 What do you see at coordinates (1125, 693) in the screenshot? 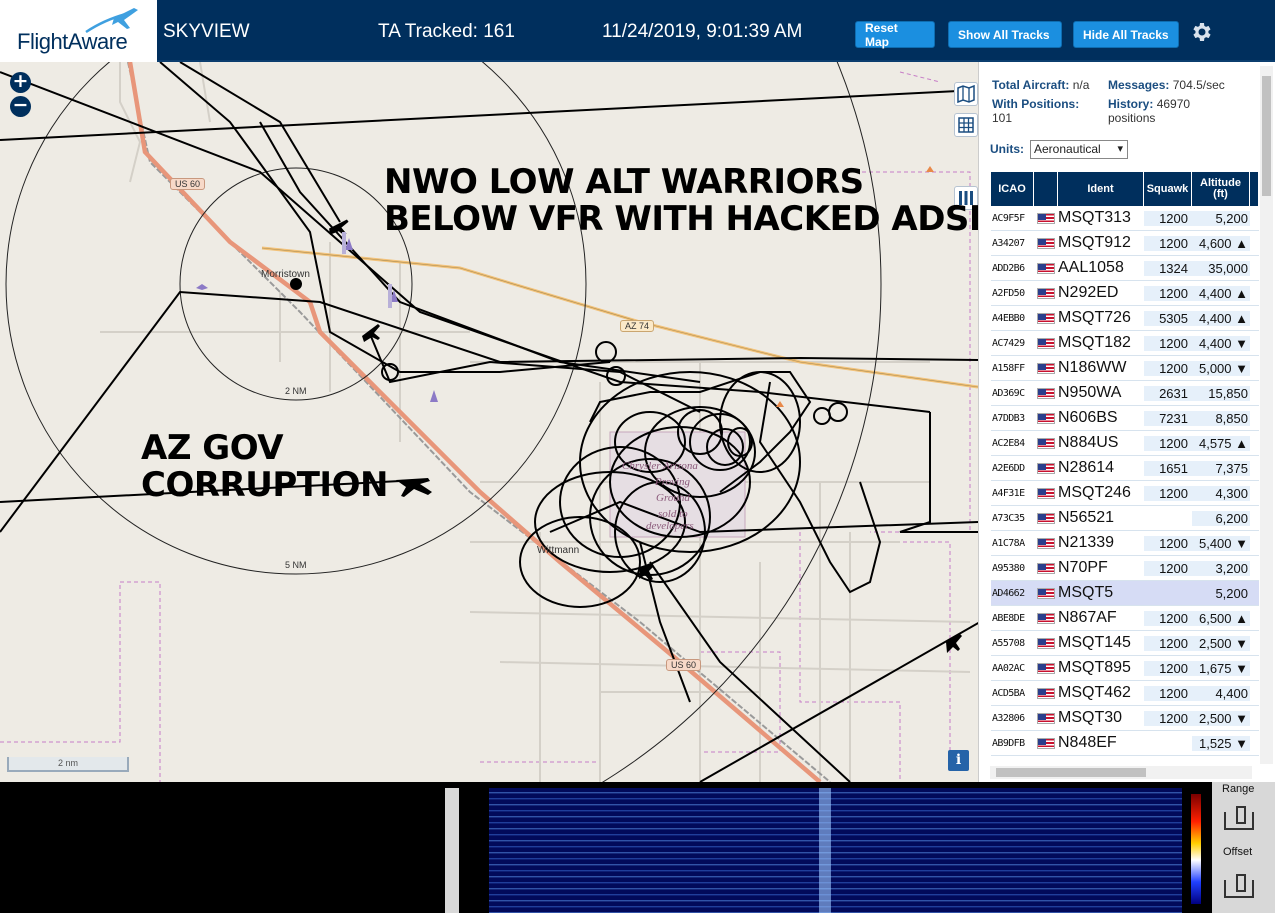
I see `table-row: ACD5BA MSQT462 1200 4,400` at bounding box center [1125, 693].